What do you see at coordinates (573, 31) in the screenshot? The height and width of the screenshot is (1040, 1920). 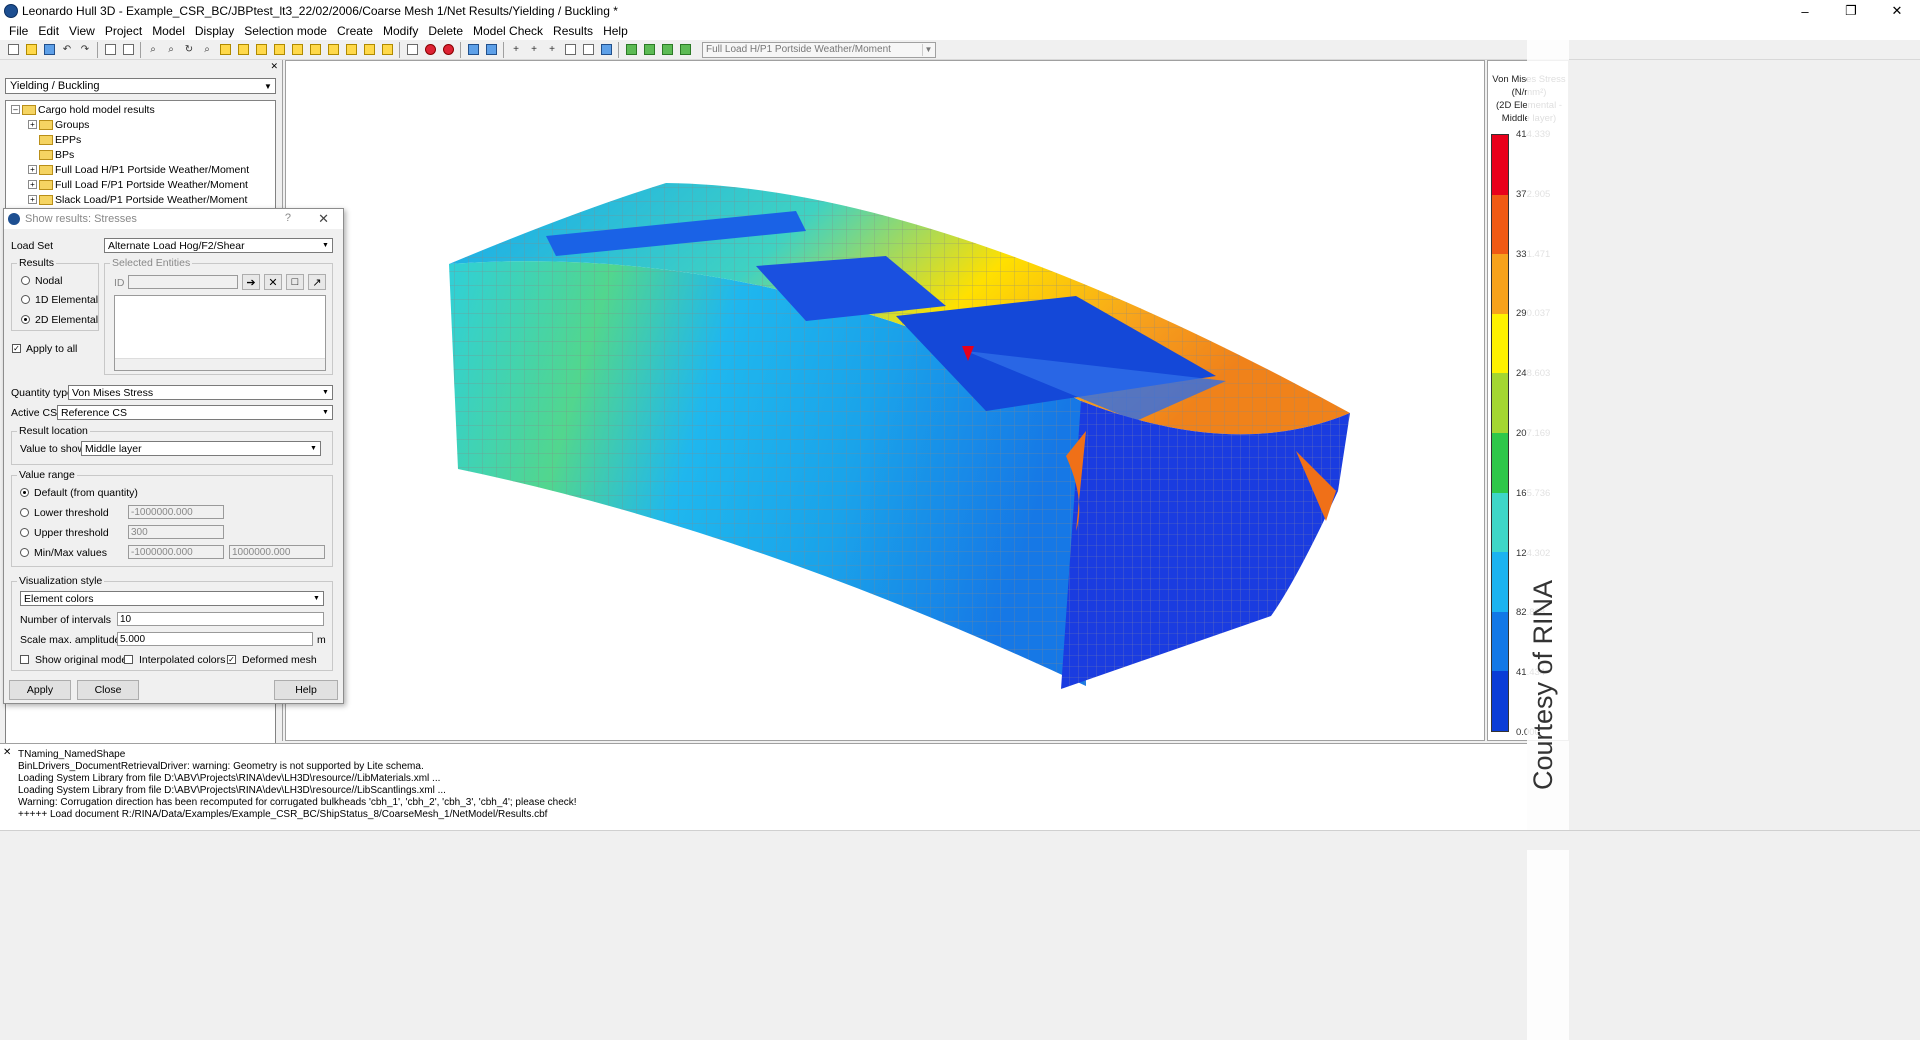 I see `menu-results: Results` at bounding box center [573, 31].